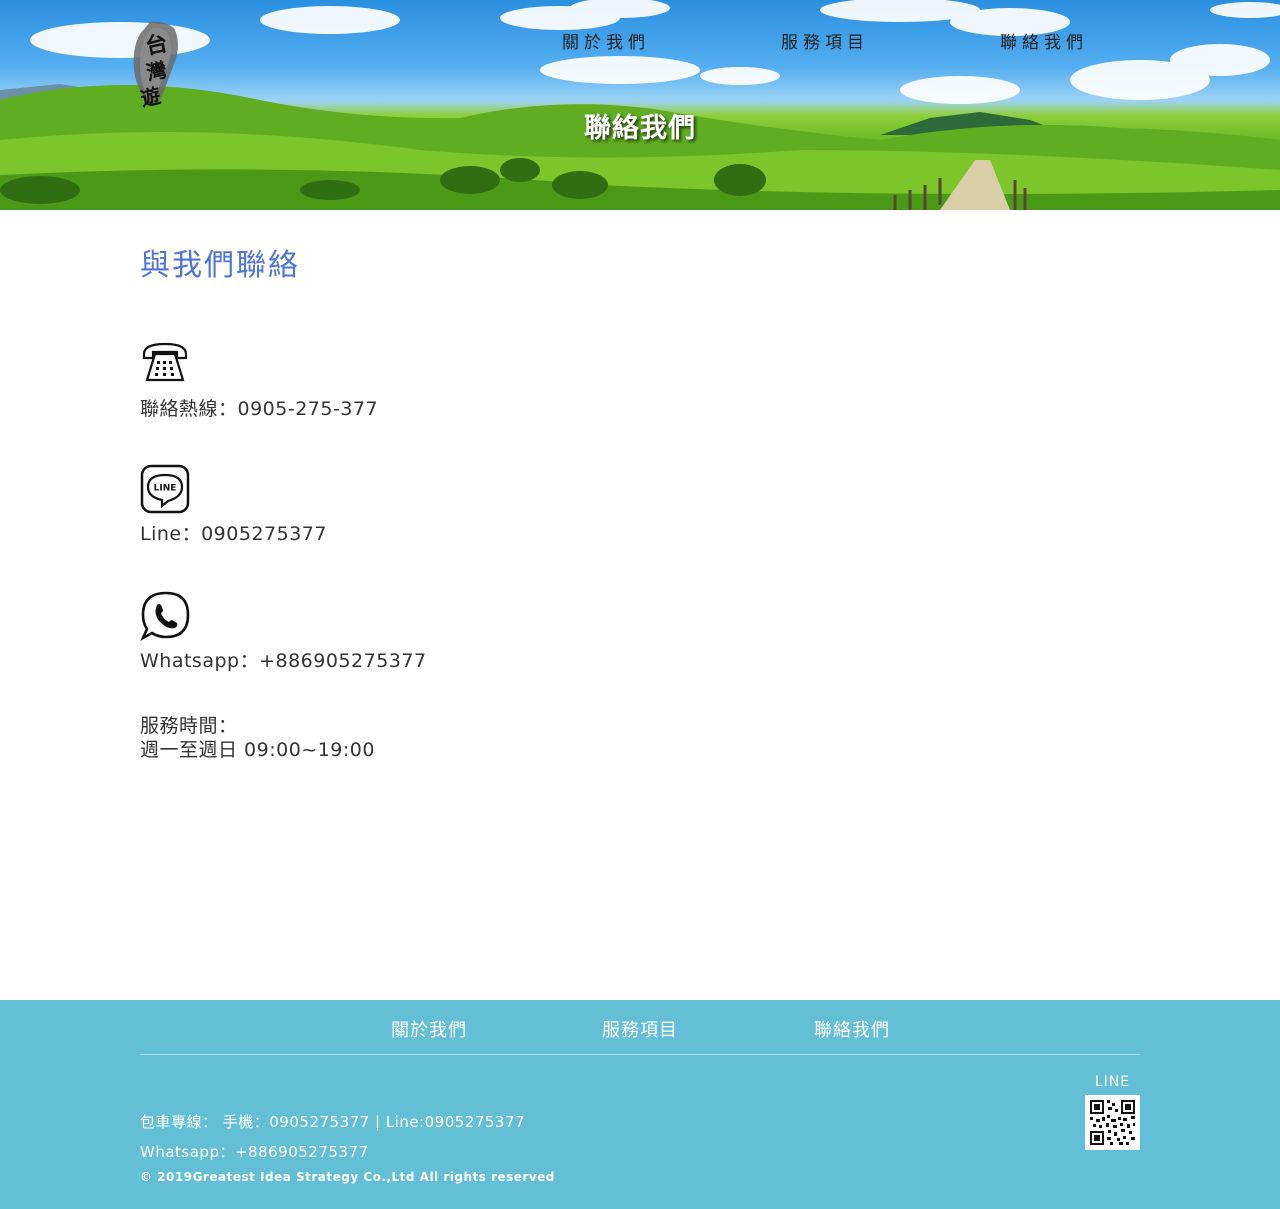 Image resolution: width=1280 pixels, height=1209 pixels. I want to click on hotline-text: 聯絡熱線：0905-275-377, so click(259, 409).